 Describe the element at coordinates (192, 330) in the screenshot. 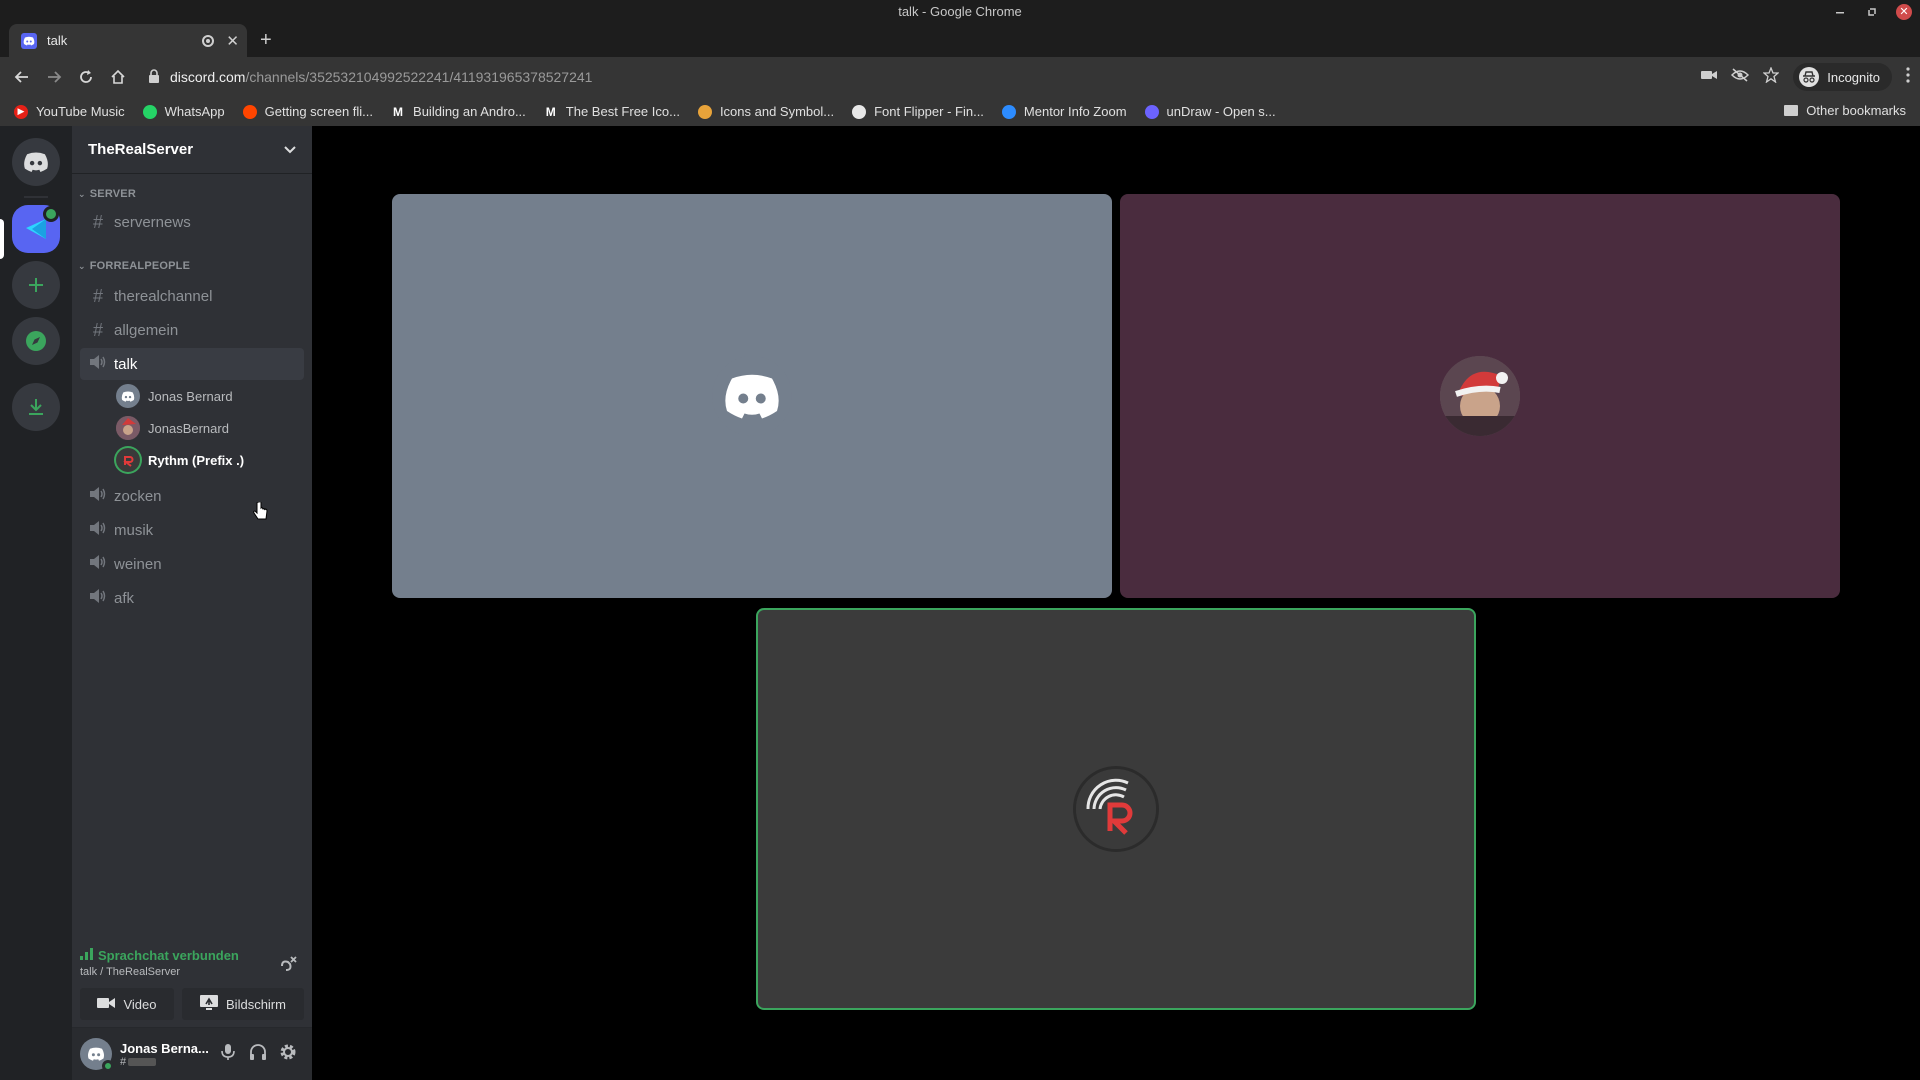

I see `channel-allgemein: # allgemein` at that location.